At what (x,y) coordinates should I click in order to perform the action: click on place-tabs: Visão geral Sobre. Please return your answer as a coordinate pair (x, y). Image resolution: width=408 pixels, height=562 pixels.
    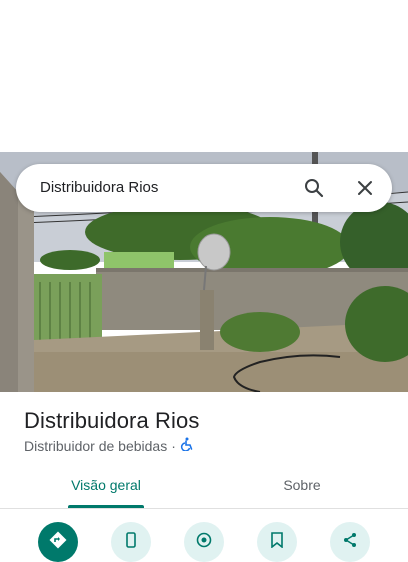
    Looking at the image, I should click on (204, 487).